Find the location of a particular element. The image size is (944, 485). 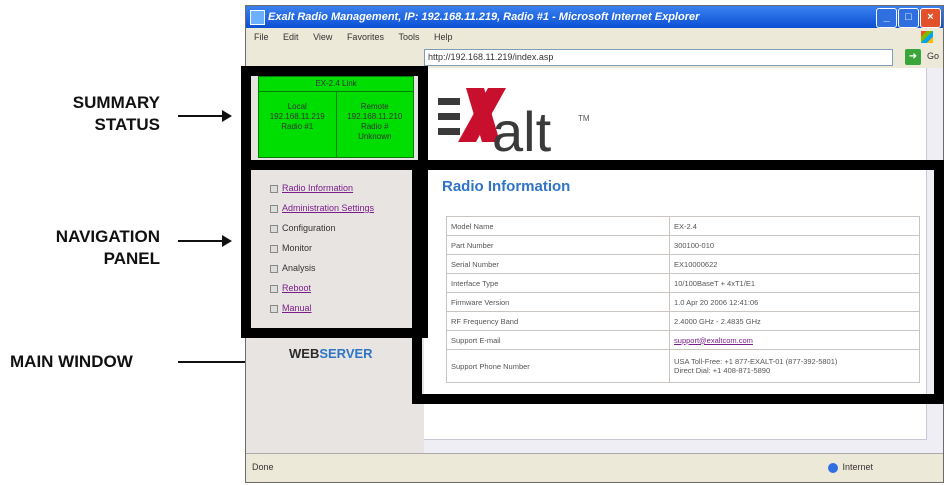

webserver-part2: SERVER is located at coordinates (346, 353).